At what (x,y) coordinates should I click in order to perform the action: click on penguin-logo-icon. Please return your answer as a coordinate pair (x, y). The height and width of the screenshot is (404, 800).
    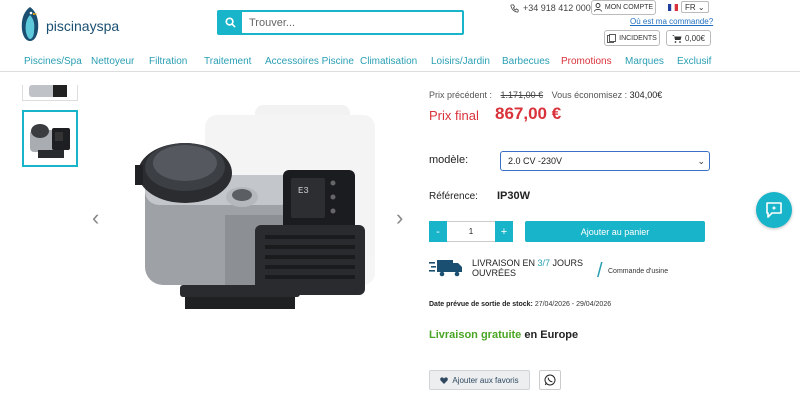
    Looking at the image, I should click on (30, 24).